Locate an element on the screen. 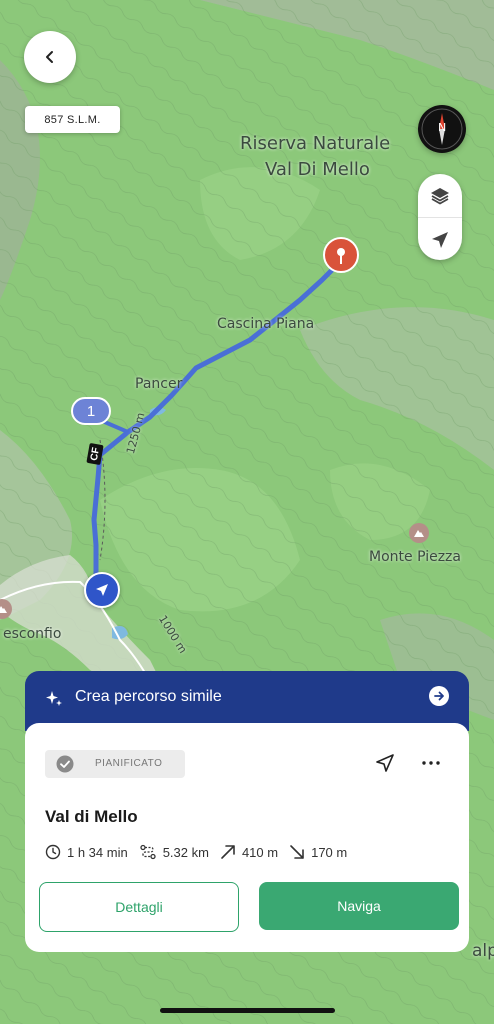 The image size is (494, 1024). map-label-cascina-piana: Cascina Piana is located at coordinates (266, 324).